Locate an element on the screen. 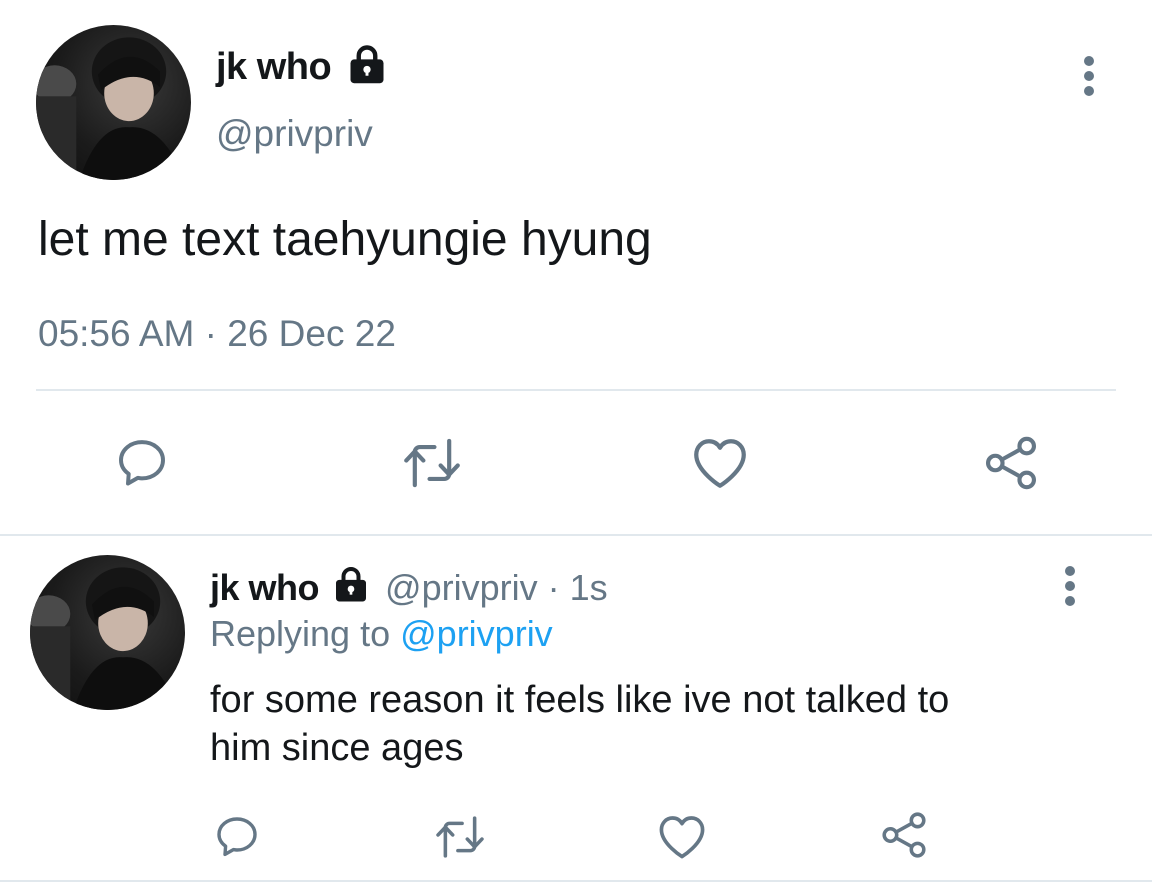  reply-text-line: him since ages is located at coordinates (337, 748).